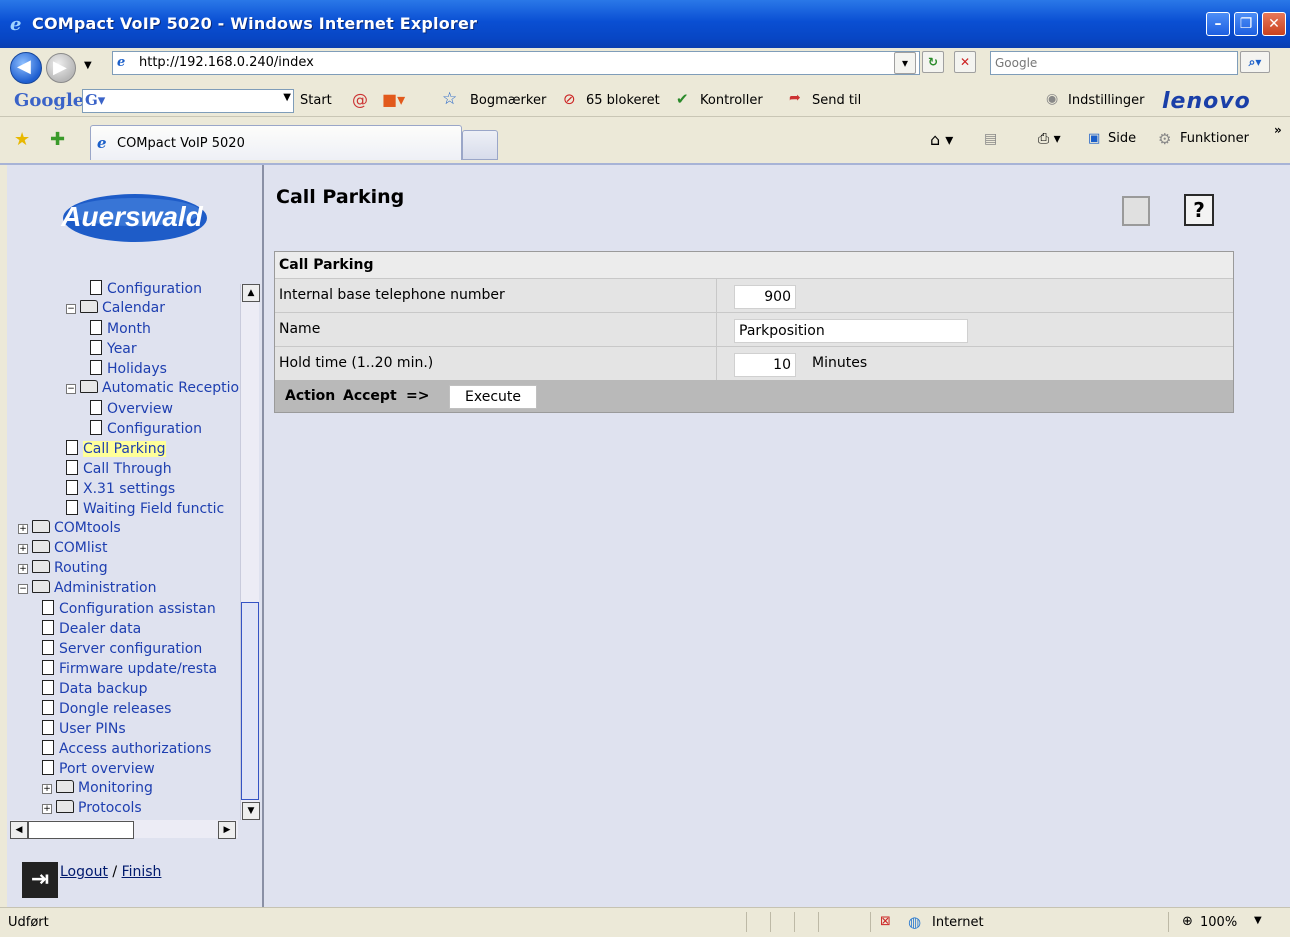 This screenshot has width=1290, height=937. I want to click on start-button: Start, so click(316, 100).